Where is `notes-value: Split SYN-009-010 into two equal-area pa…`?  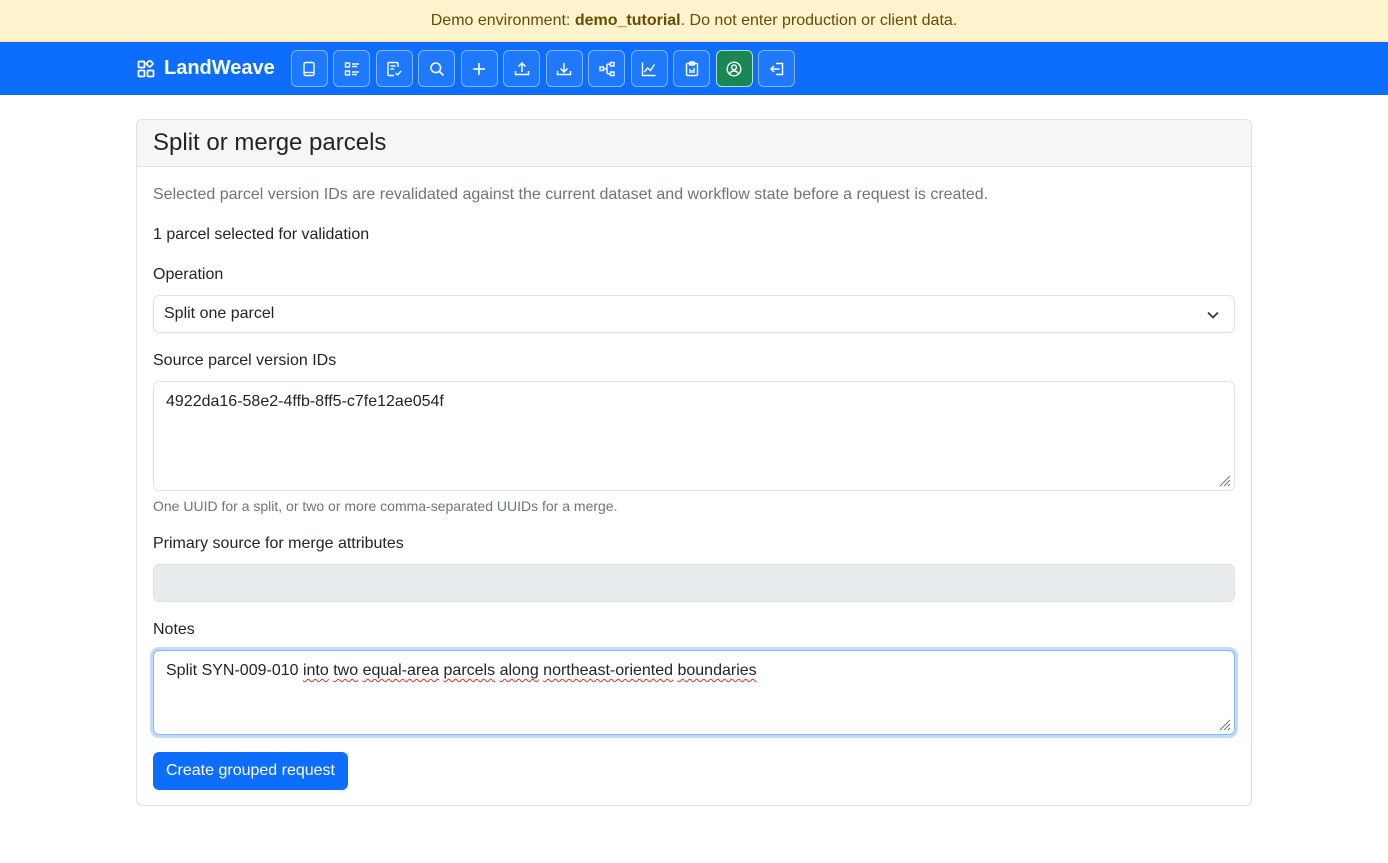
notes-value: Split SYN-009-010 into two equal-area pa… is located at coordinates (461, 670).